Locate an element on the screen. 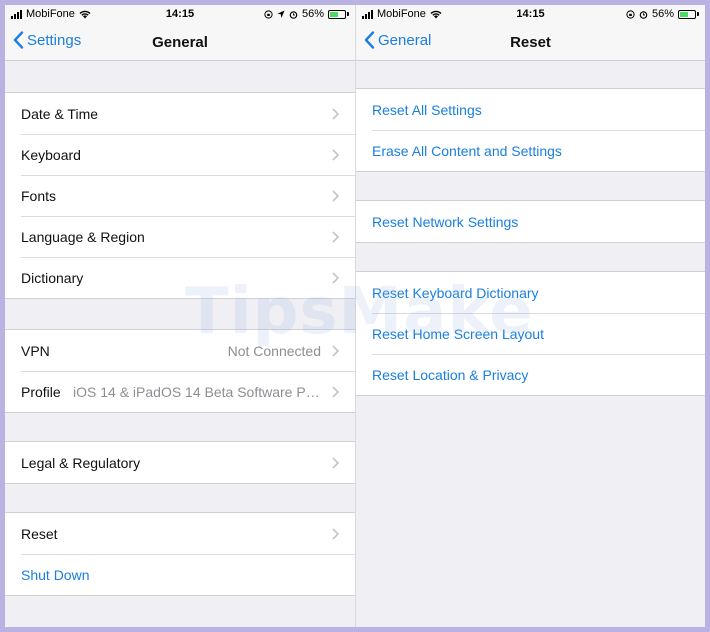 The image size is (710, 632). navigation-bar: Settings General is located at coordinates (180, 43).